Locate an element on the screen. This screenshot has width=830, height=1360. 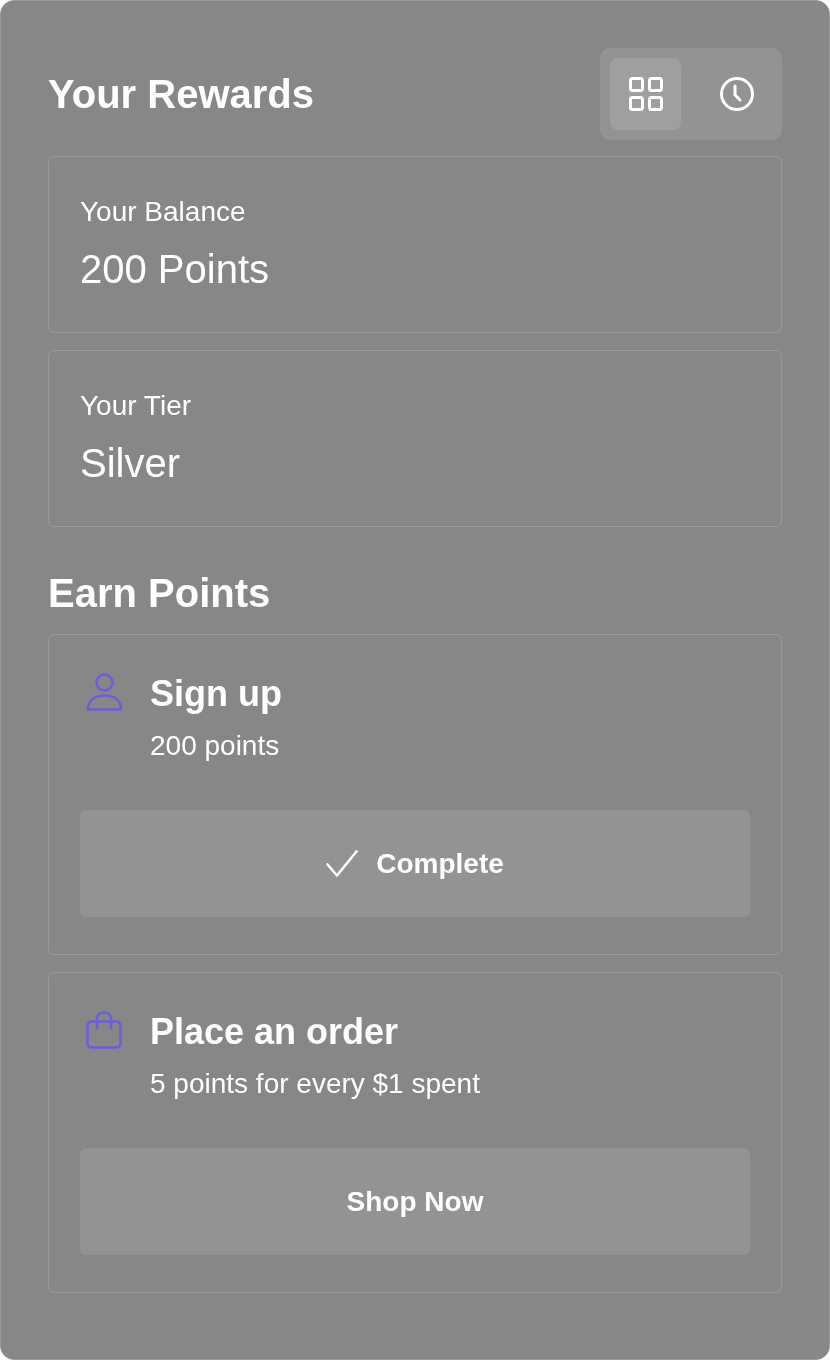
task-title: Place an order is located at coordinates (275, 1032).